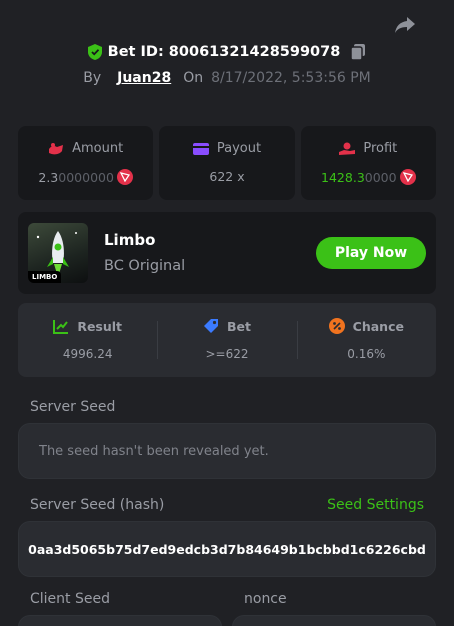 Image resolution: width=454 pixels, height=626 pixels. Describe the element at coordinates (200, 148) in the screenshot. I see `wallet-card-icon` at that location.